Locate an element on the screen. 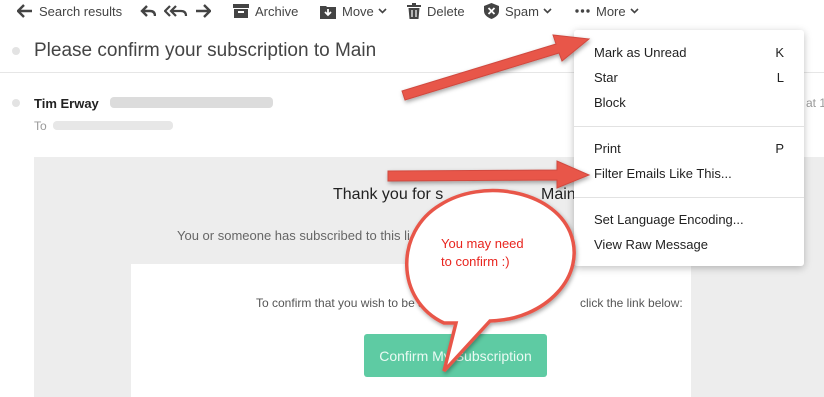  callout-line-1: You may need is located at coordinates (482, 243).